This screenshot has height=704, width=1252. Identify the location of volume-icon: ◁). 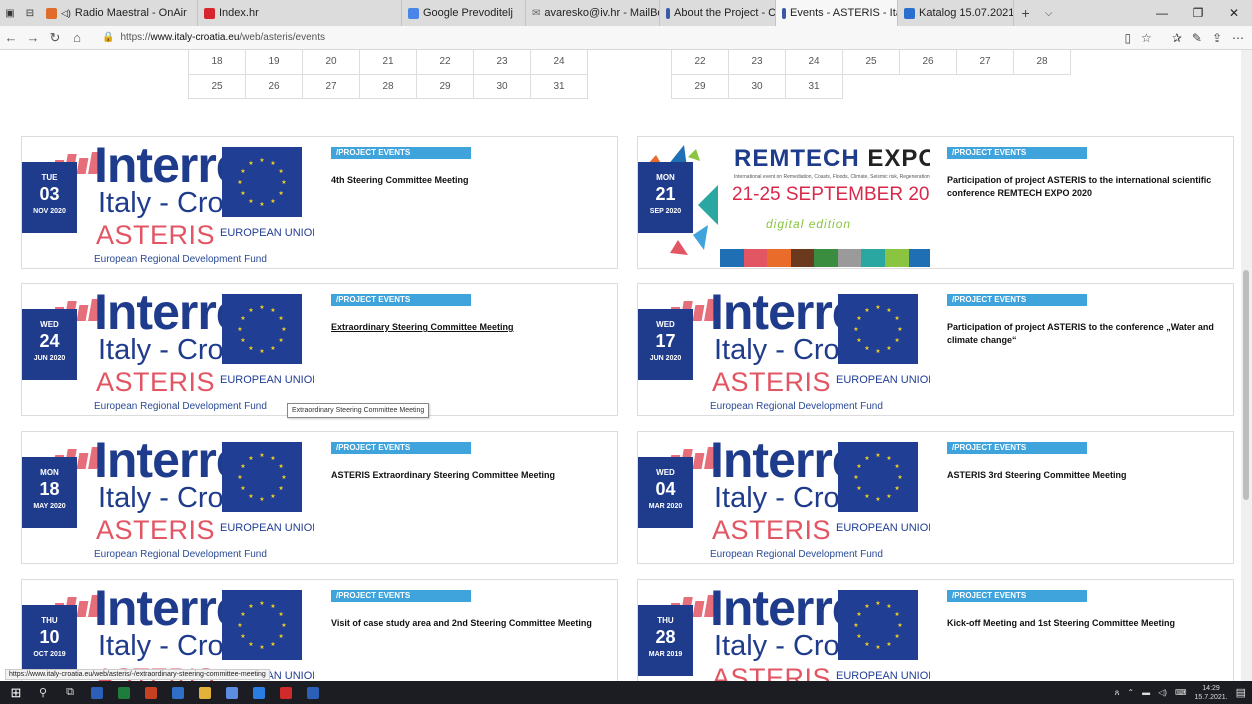
(1162, 692).